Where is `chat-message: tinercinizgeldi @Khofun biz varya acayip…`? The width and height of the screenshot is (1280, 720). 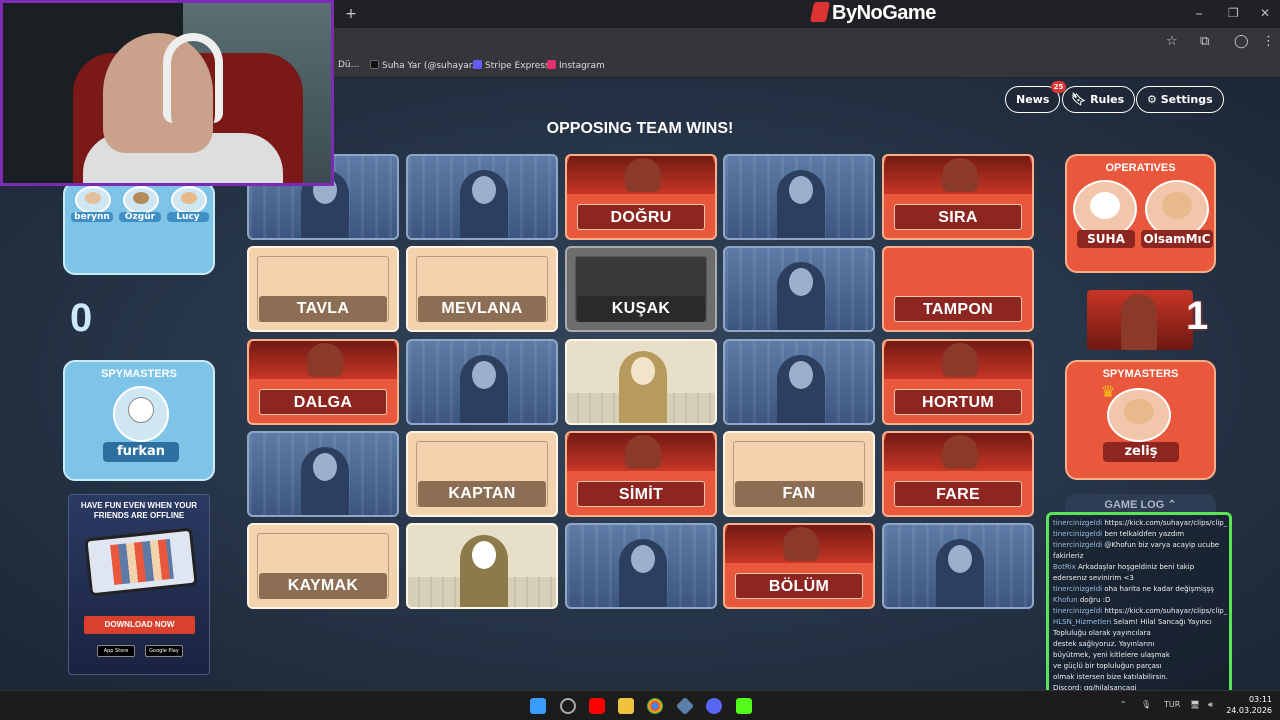 chat-message: tinercinizgeldi @Khofun biz varya acayip… is located at coordinates (1140, 545).